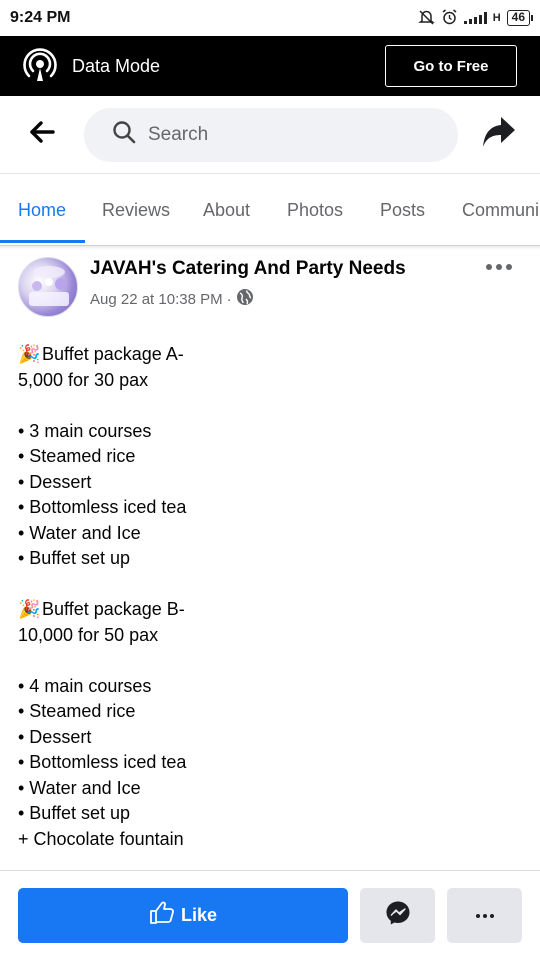 The image size is (540, 960). I want to click on back-arrow-icon, so click(42, 134).